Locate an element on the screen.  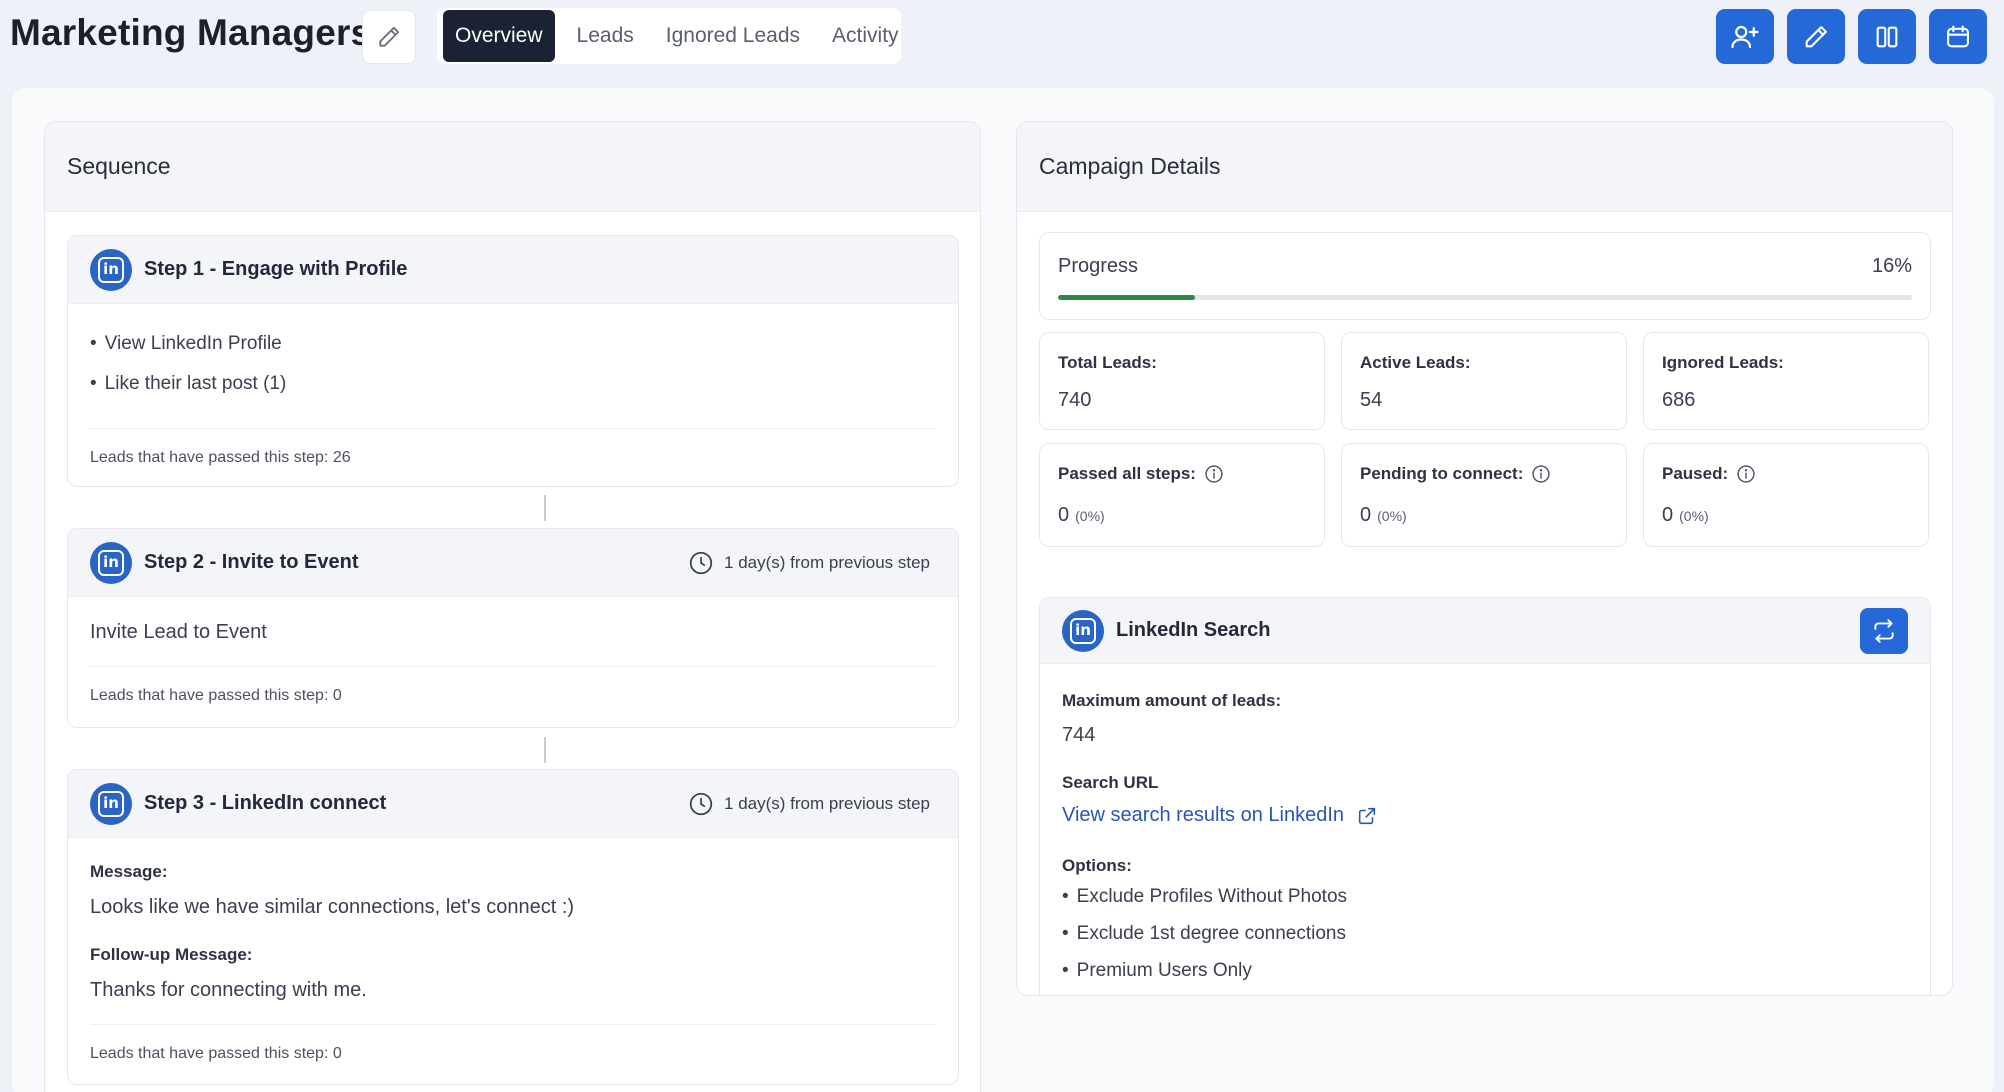
tab-bar: Overview Leads Ignored Leads Activity is located at coordinates (669, 36).